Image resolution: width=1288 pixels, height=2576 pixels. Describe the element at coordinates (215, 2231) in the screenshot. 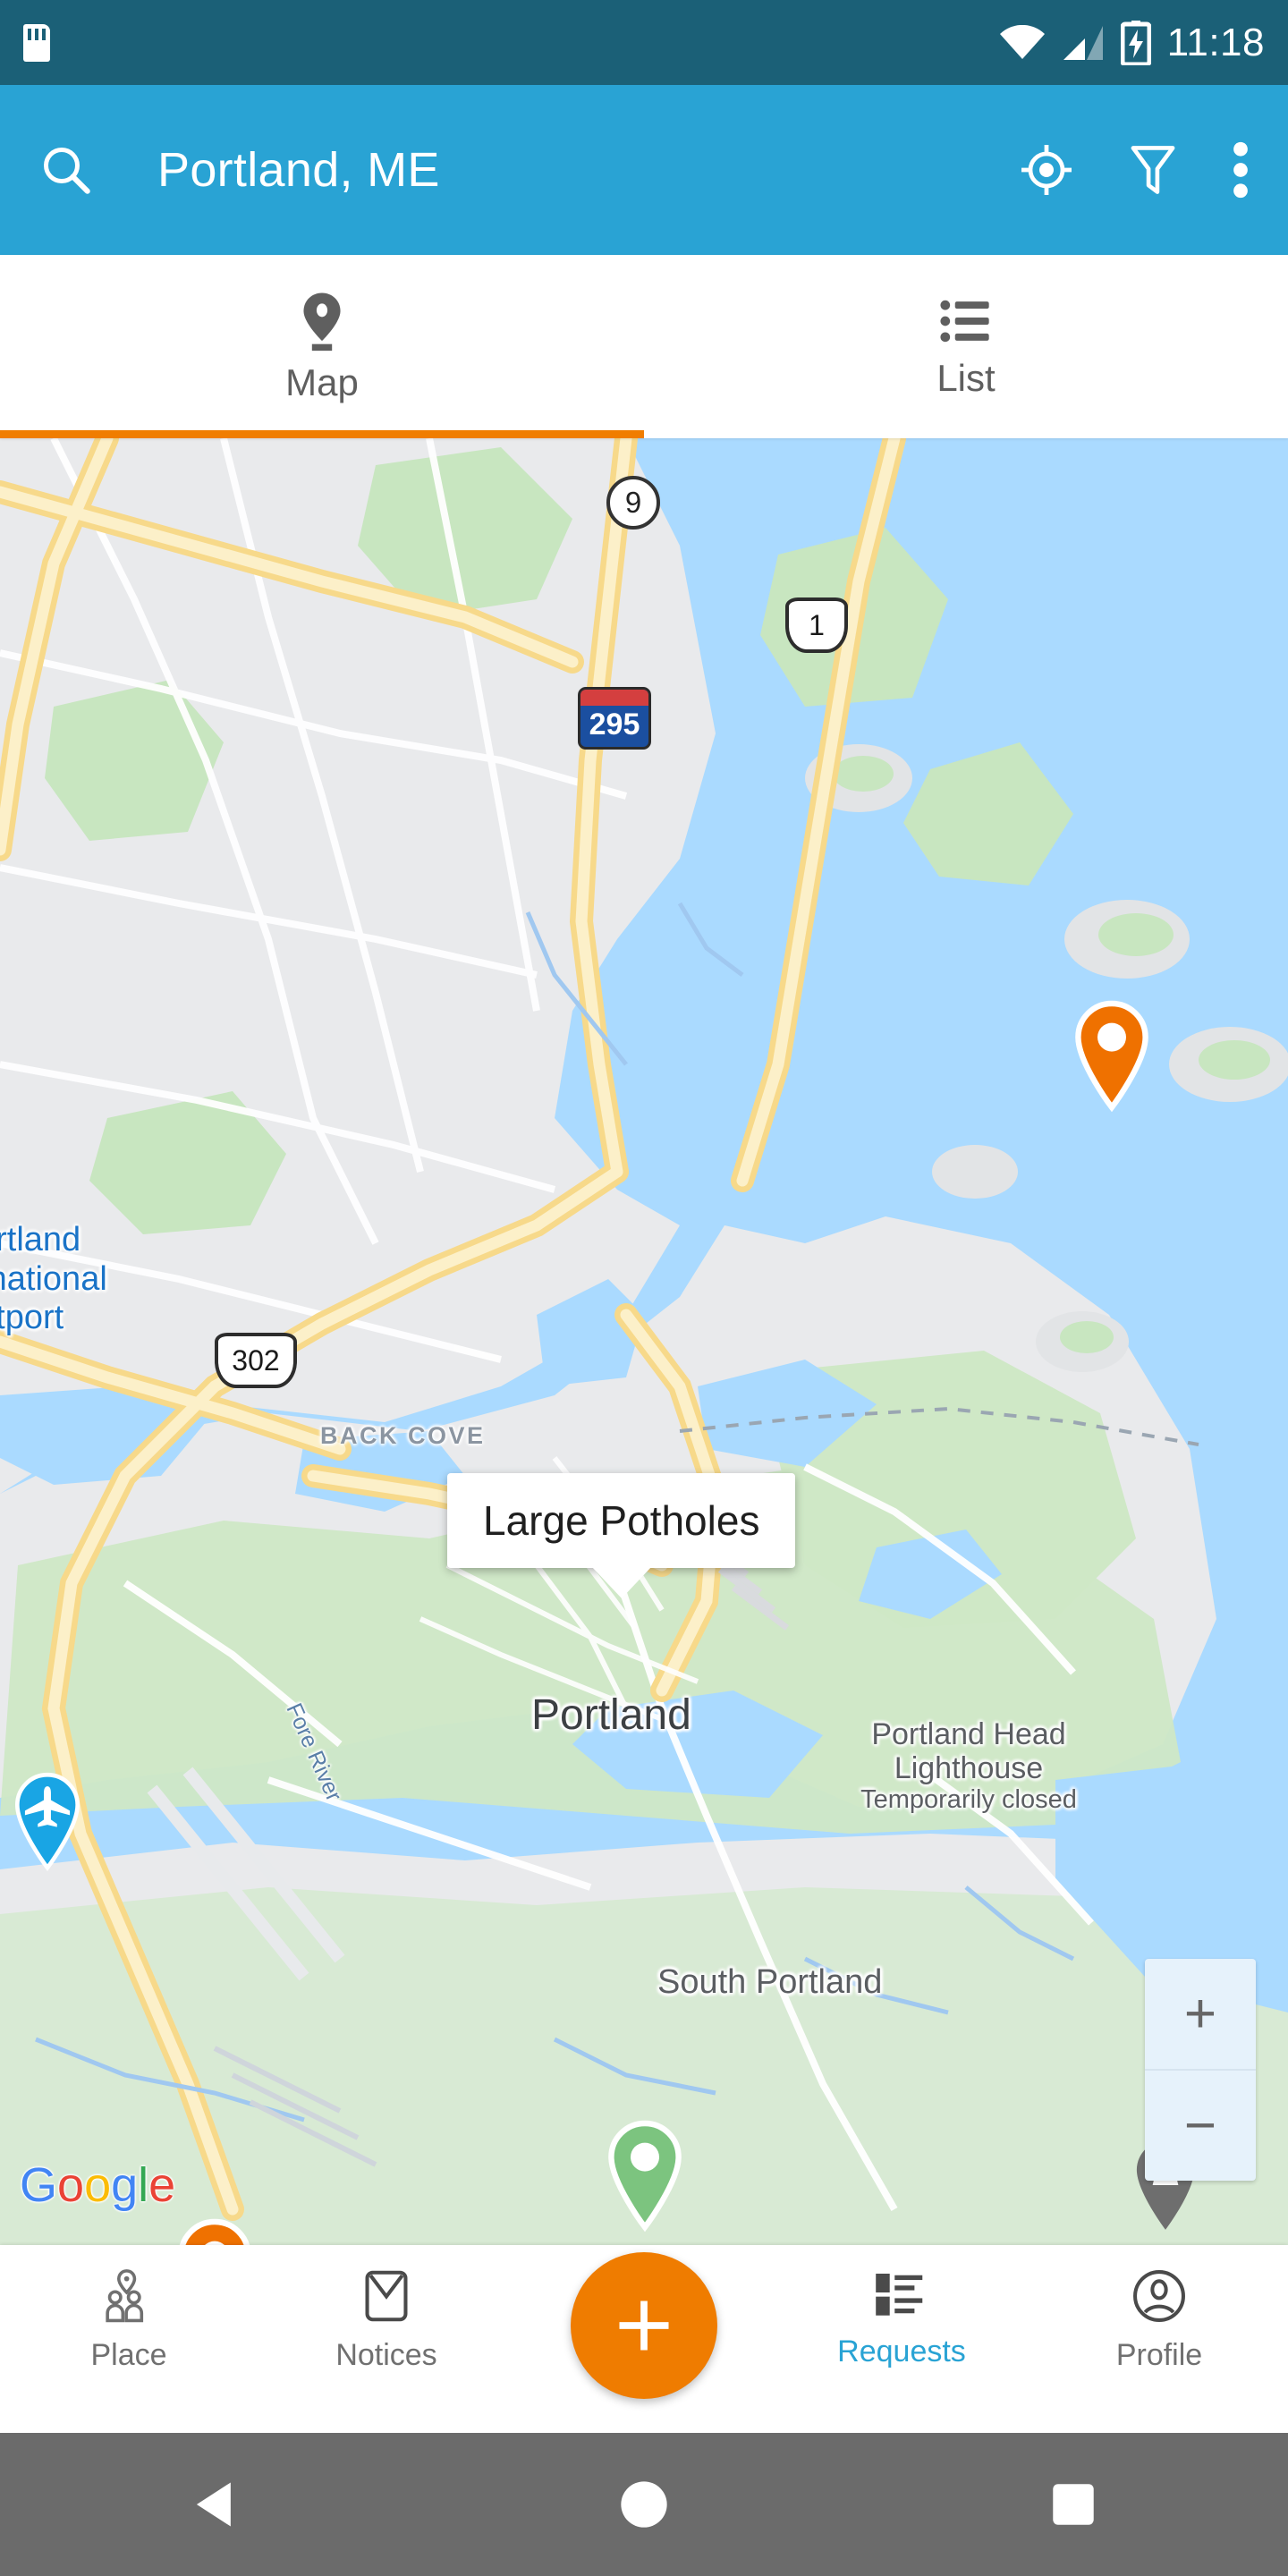

I see `request-marker-southwest` at that location.